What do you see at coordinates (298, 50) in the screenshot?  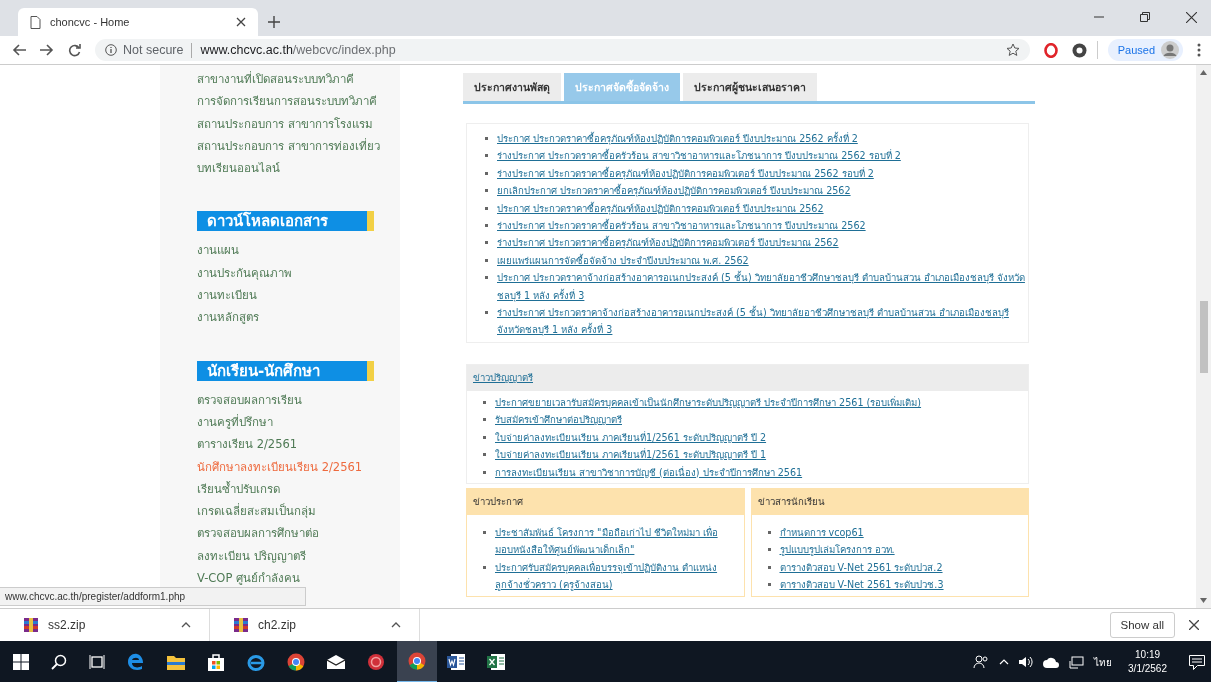 I see `url-text: www.chcvc.ac.th/webcvc/index.php` at bounding box center [298, 50].